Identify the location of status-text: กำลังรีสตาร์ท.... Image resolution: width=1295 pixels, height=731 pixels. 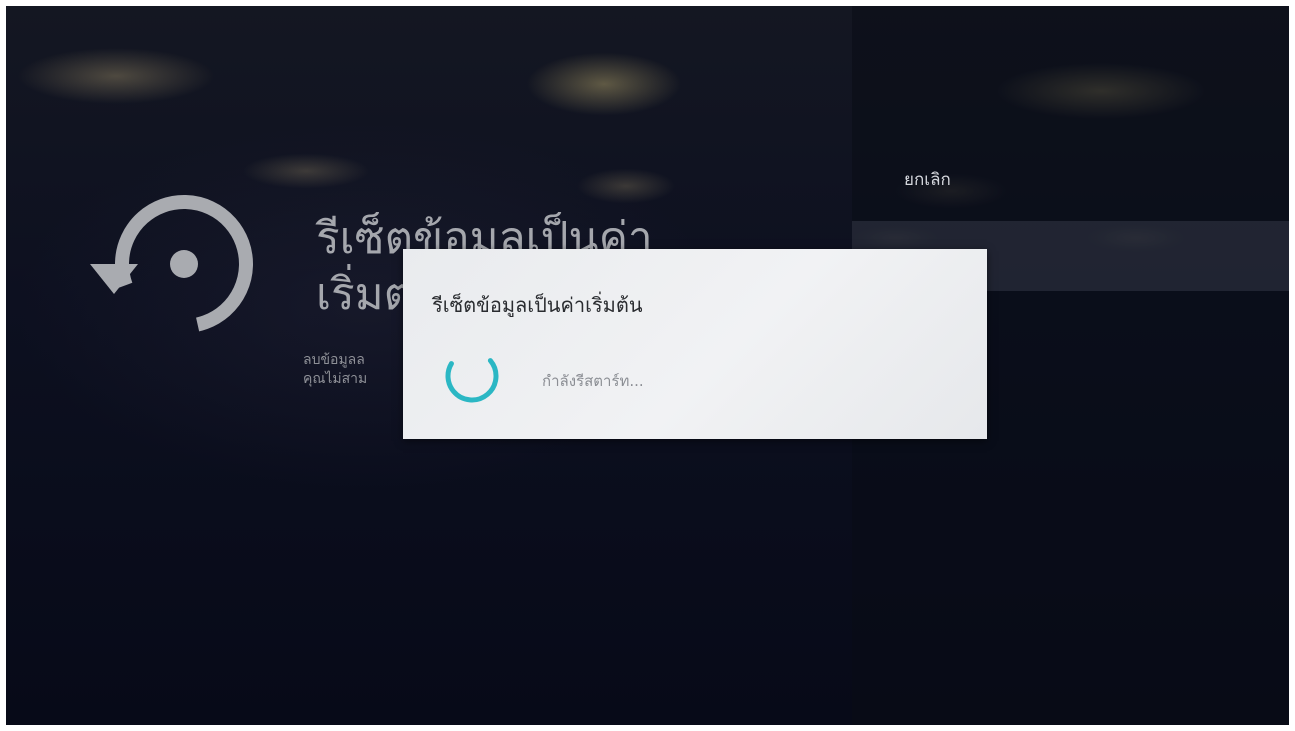
(593, 381).